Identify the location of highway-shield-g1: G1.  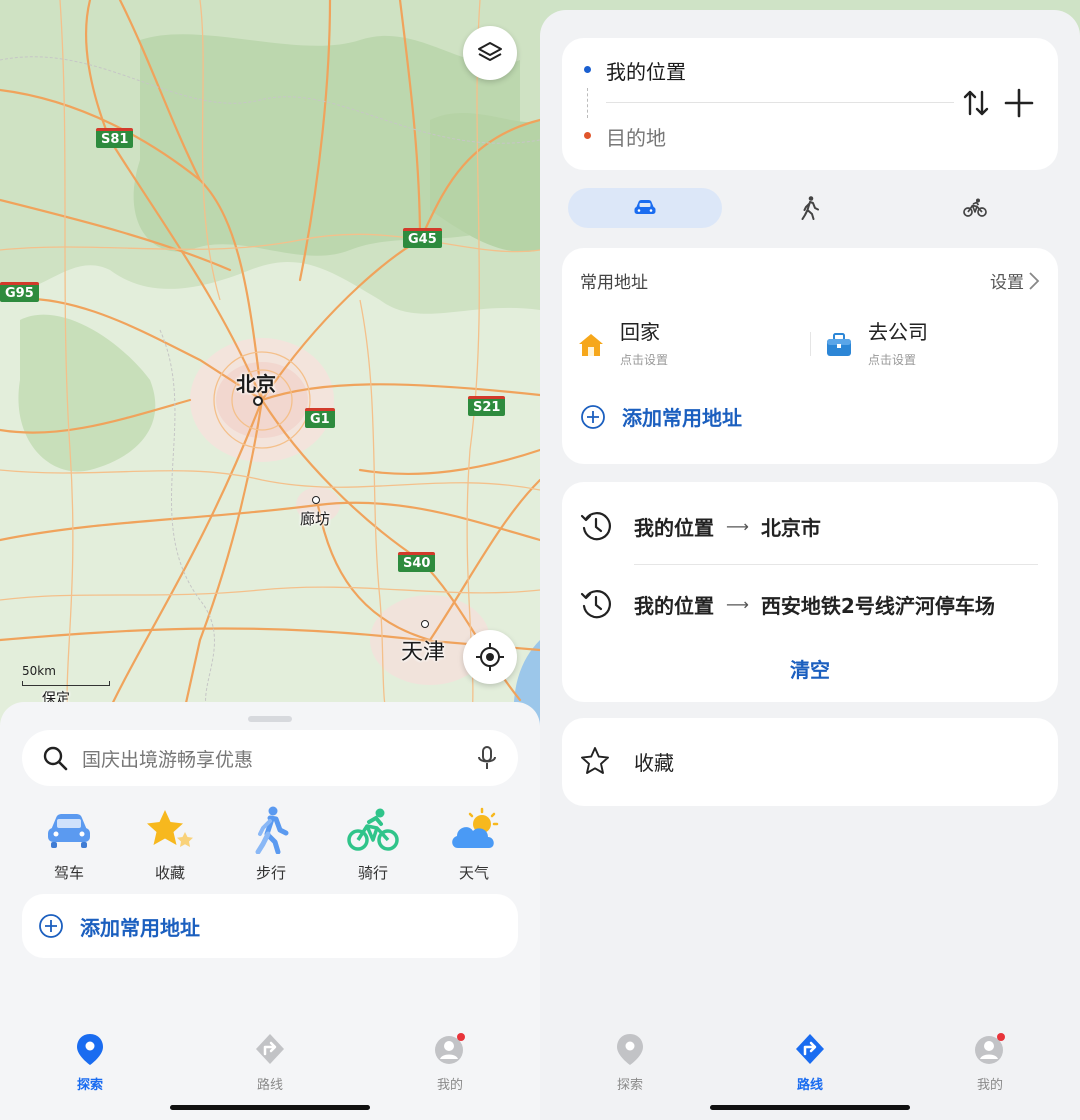
(320, 418).